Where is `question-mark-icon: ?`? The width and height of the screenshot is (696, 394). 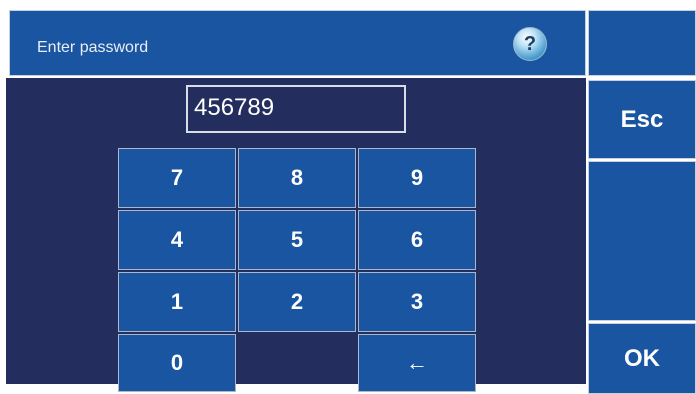
question-mark-icon: ? is located at coordinates (530, 43).